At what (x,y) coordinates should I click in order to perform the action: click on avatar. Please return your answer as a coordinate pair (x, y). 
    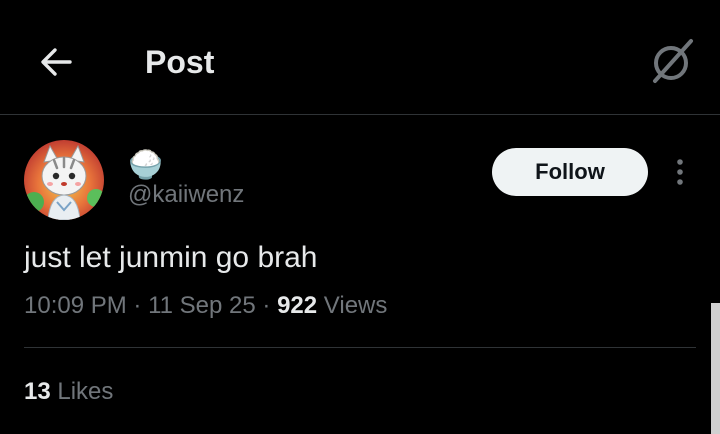
    Looking at the image, I should click on (64, 180).